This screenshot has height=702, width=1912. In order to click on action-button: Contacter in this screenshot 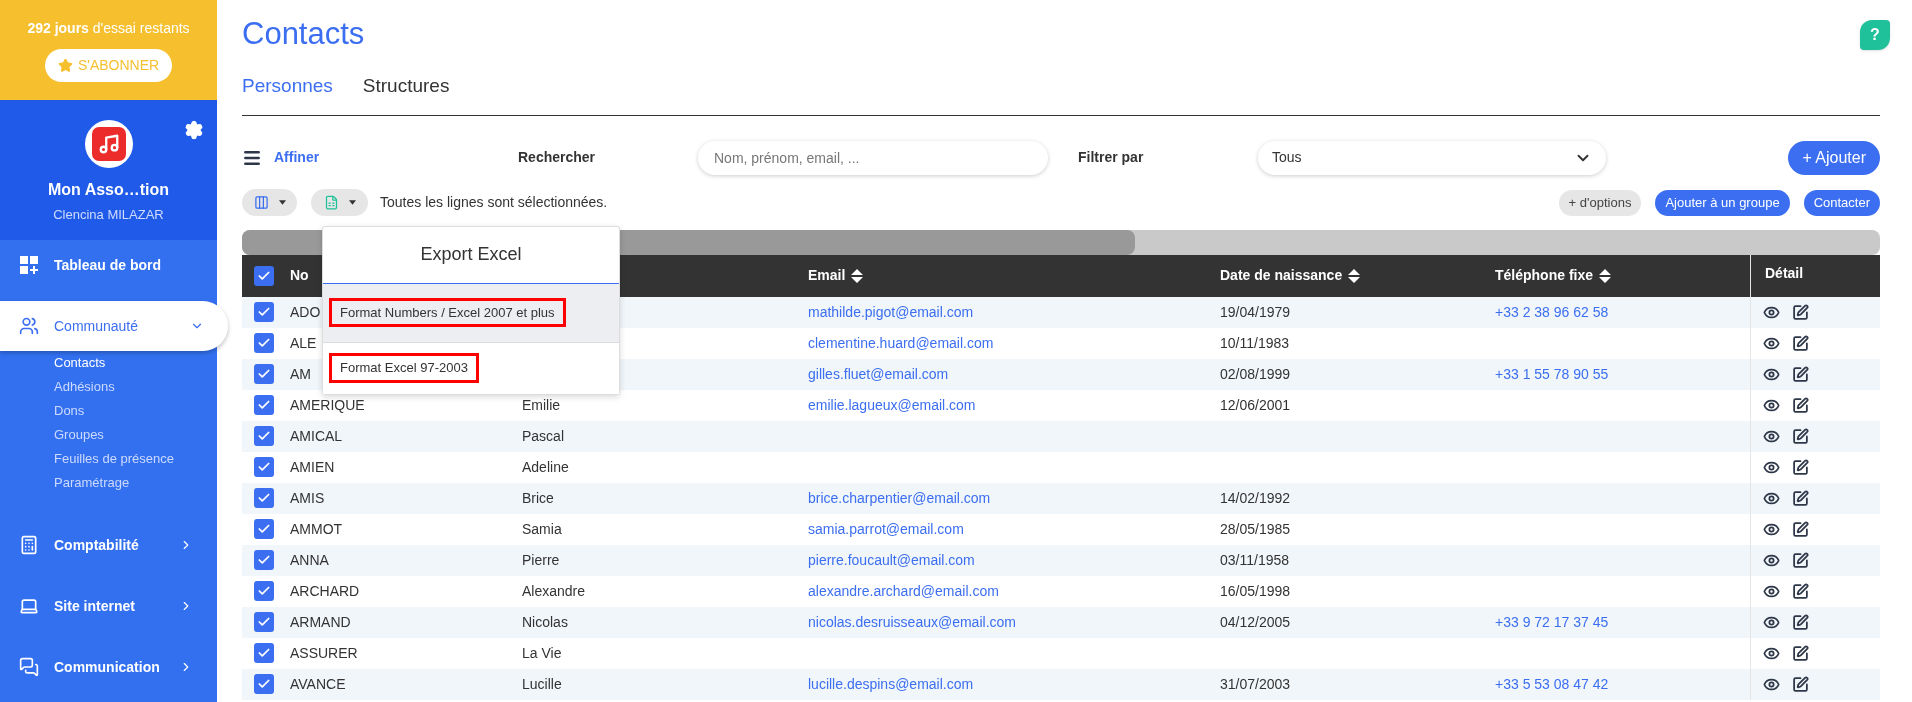, I will do `click(1841, 202)`.